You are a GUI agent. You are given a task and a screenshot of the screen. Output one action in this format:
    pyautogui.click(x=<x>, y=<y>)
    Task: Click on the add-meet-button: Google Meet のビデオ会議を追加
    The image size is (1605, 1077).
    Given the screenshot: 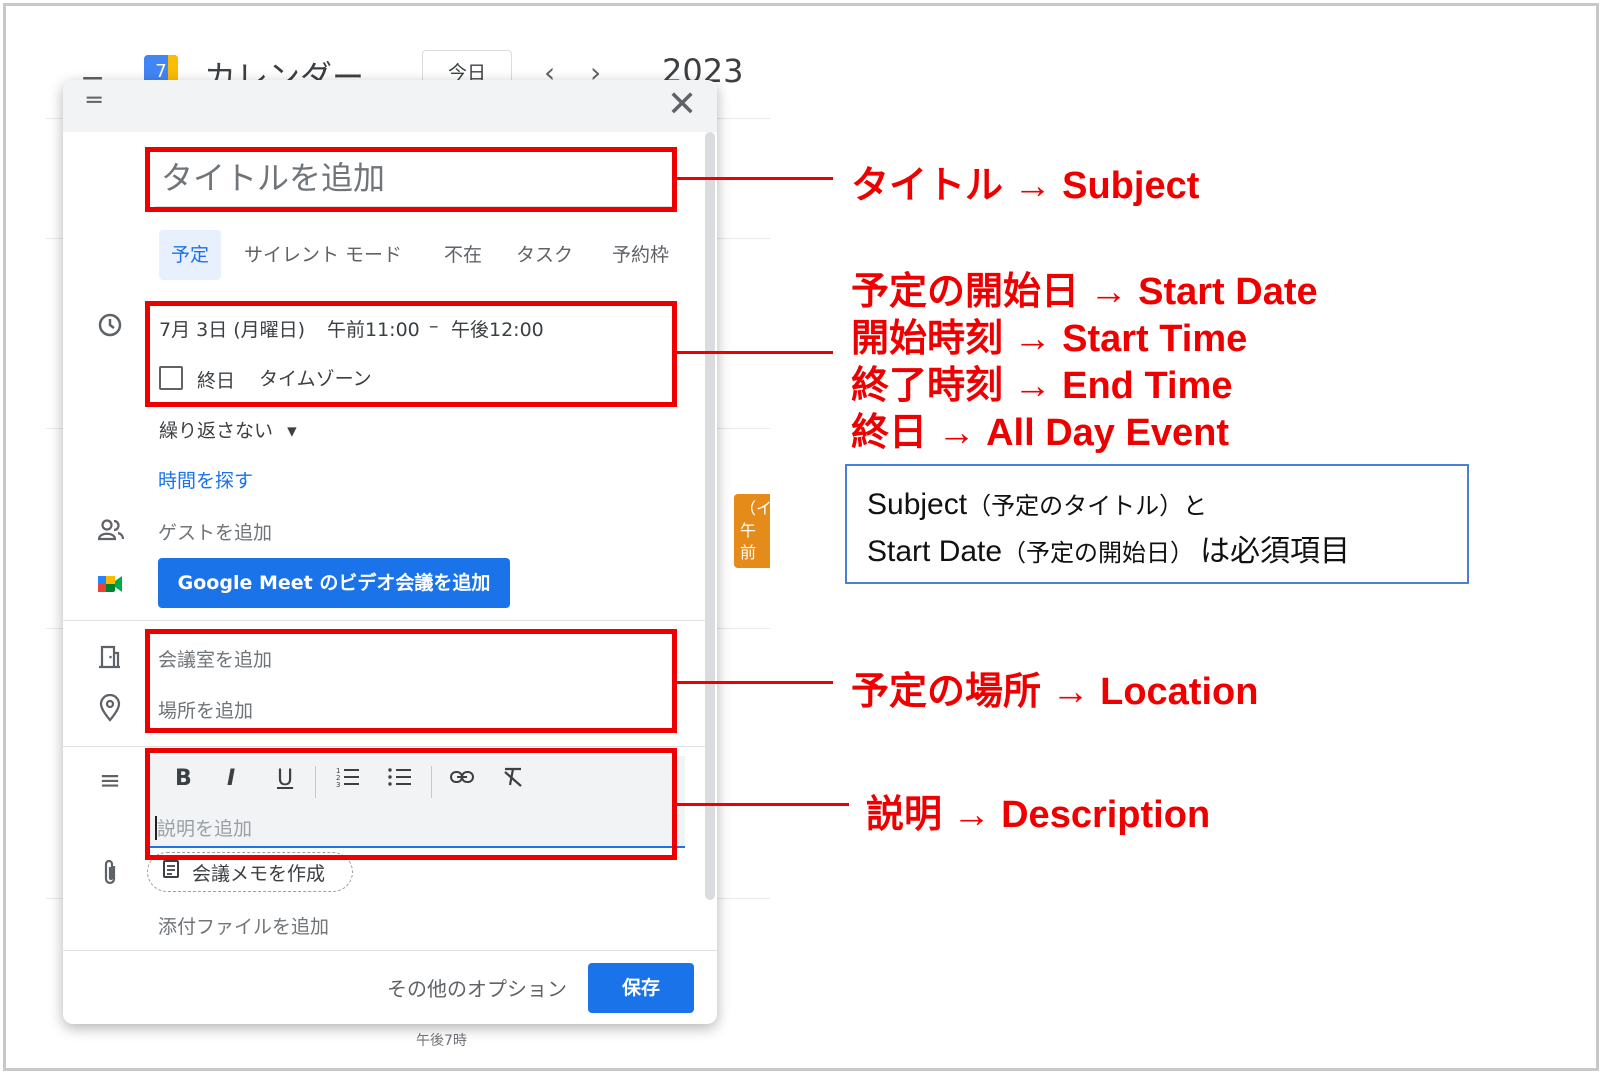 What is the action you would take?
    pyautogui.click(x=334, y=583)
    